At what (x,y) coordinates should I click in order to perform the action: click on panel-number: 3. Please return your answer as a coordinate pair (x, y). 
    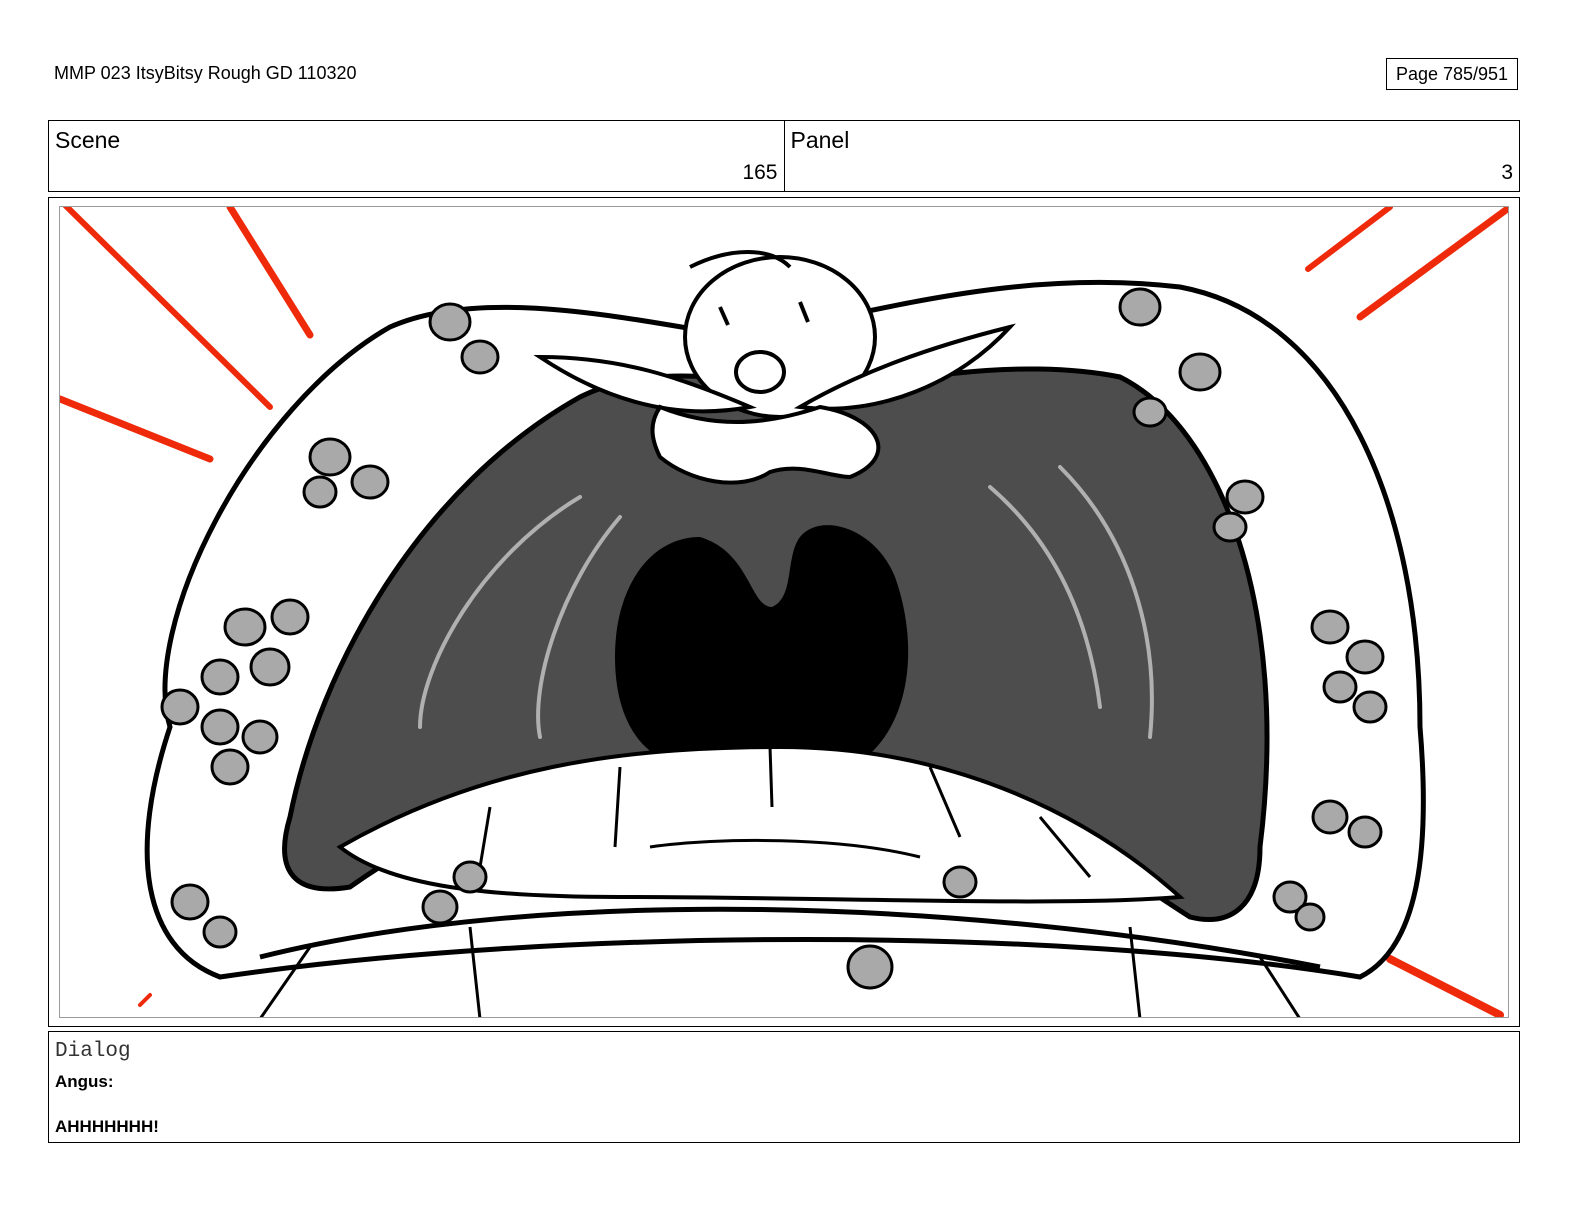
    Looking at the image, I should click on (1507, 172).